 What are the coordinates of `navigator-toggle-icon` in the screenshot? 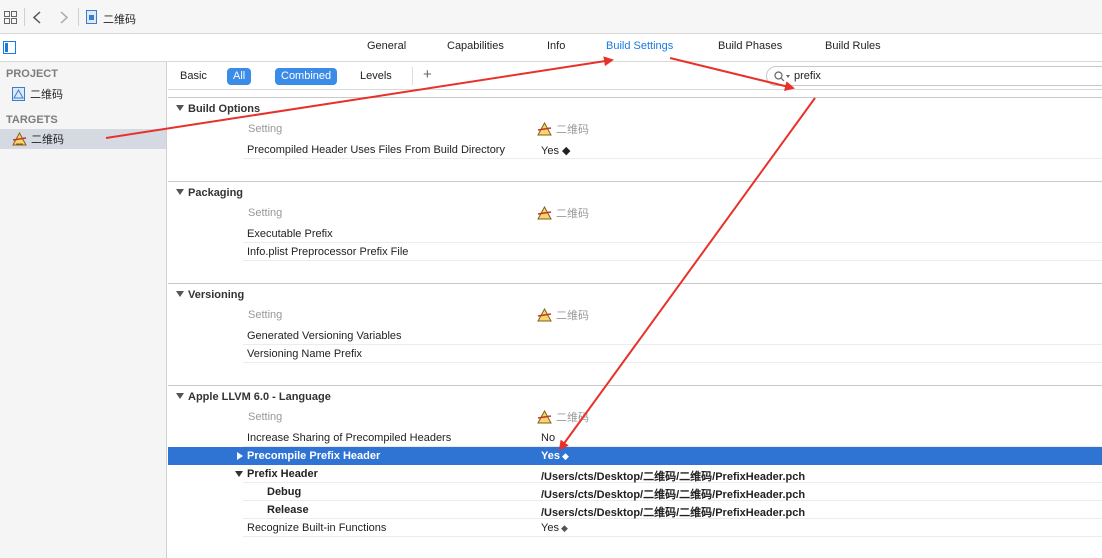 It's located at (9, 47).